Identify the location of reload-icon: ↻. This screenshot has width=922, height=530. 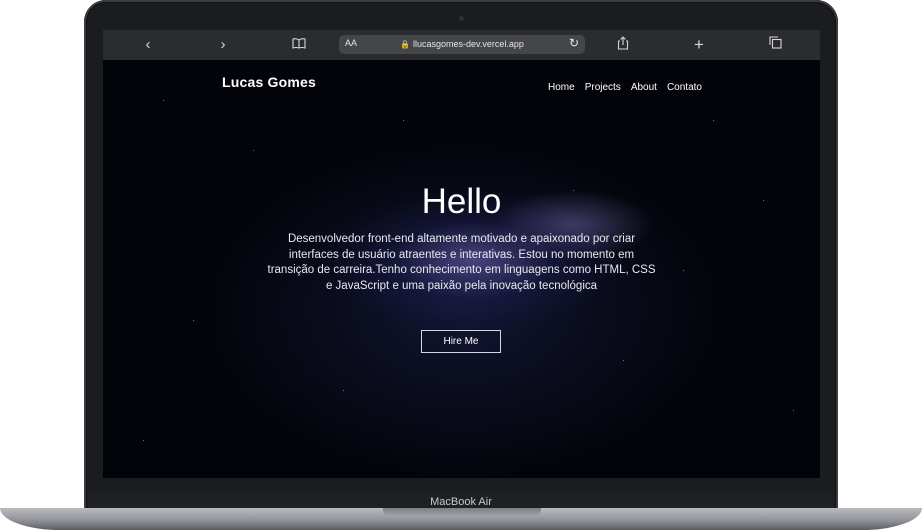
(574, 43).